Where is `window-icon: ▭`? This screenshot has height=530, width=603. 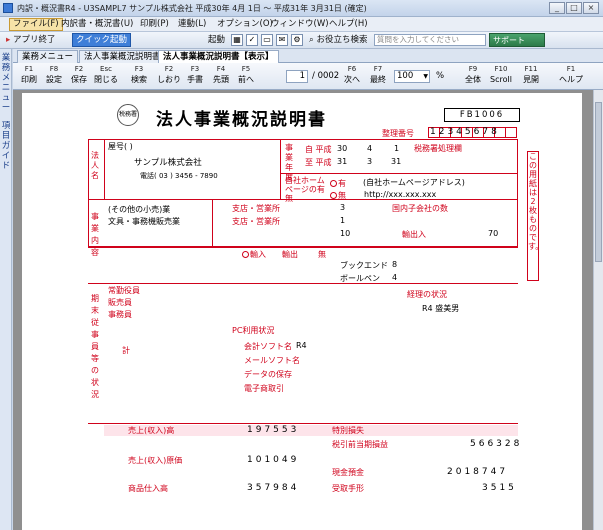 window-icon: ▭ is located at coordinates (267, 40).